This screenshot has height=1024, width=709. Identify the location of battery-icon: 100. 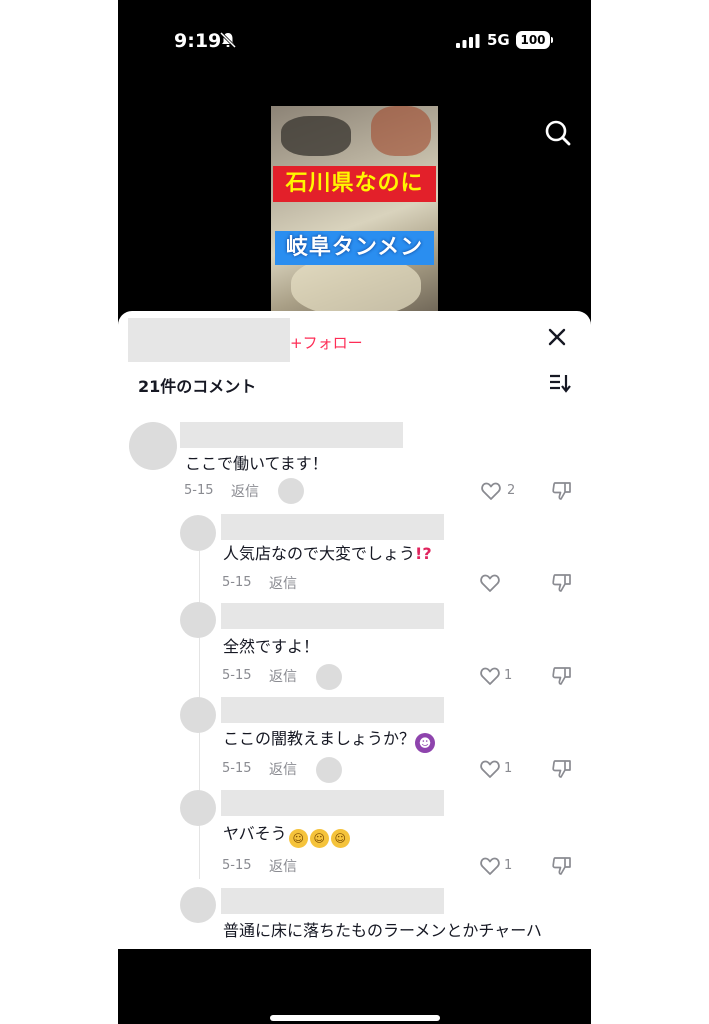
(533, 40).